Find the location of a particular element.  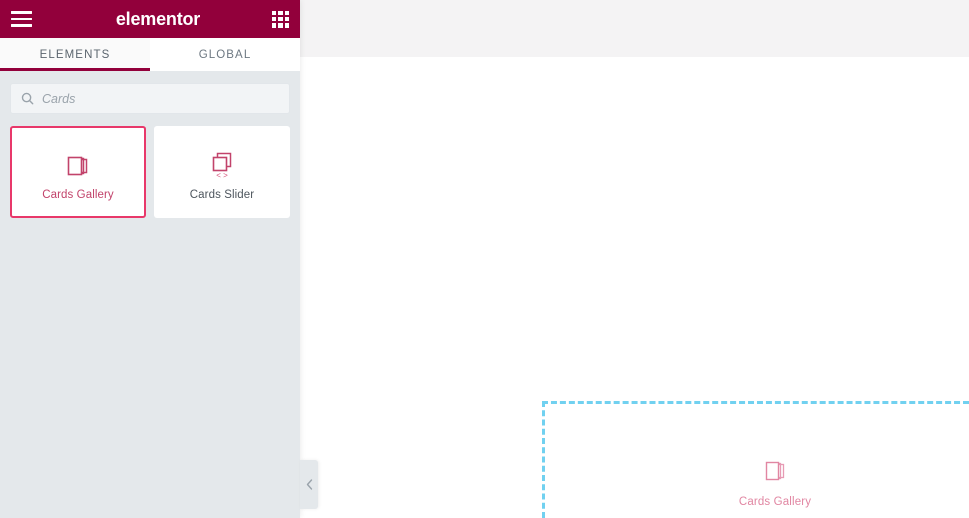

search-area is located at coordinates (150, 92).